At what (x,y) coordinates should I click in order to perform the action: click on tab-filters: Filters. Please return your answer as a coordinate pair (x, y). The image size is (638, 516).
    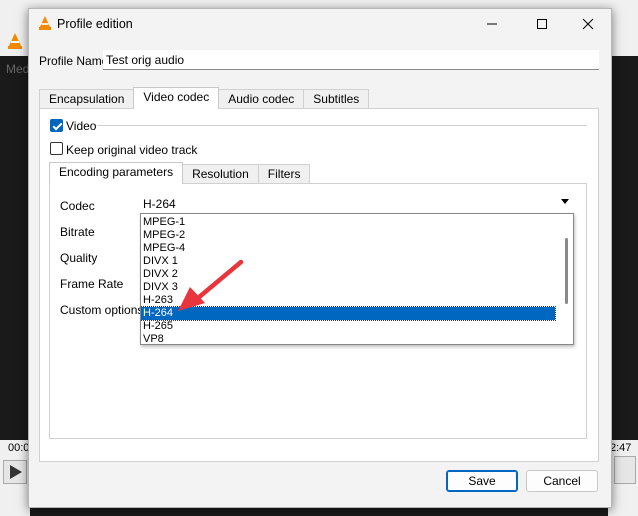
    Looking at the image, I should click on (284, 174).